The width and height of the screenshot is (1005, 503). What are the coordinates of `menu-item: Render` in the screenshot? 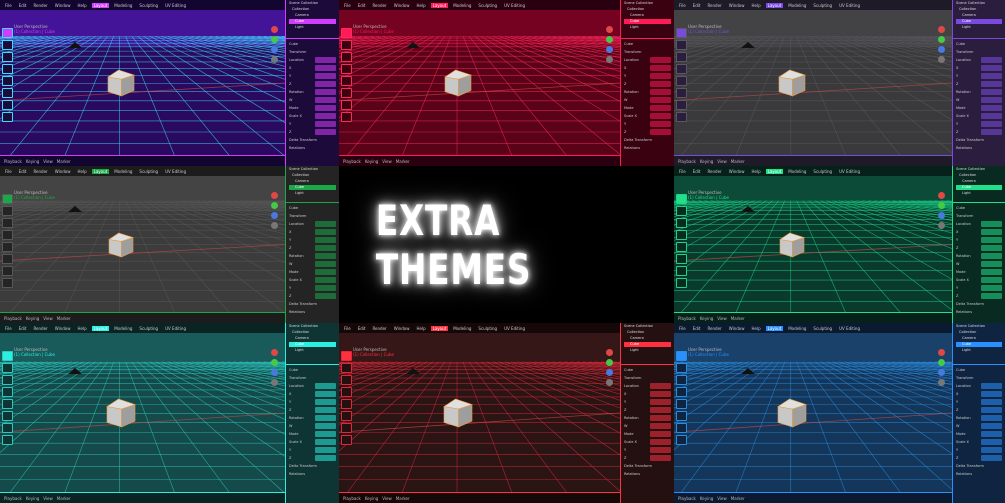 It's located at (379, 328).